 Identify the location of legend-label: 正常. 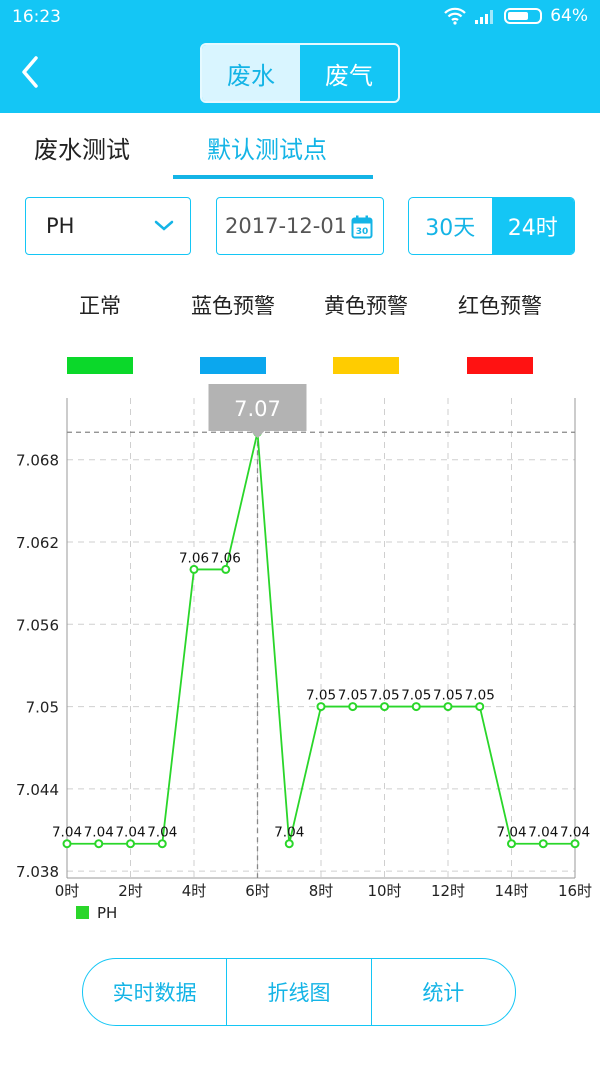
(100, 306).